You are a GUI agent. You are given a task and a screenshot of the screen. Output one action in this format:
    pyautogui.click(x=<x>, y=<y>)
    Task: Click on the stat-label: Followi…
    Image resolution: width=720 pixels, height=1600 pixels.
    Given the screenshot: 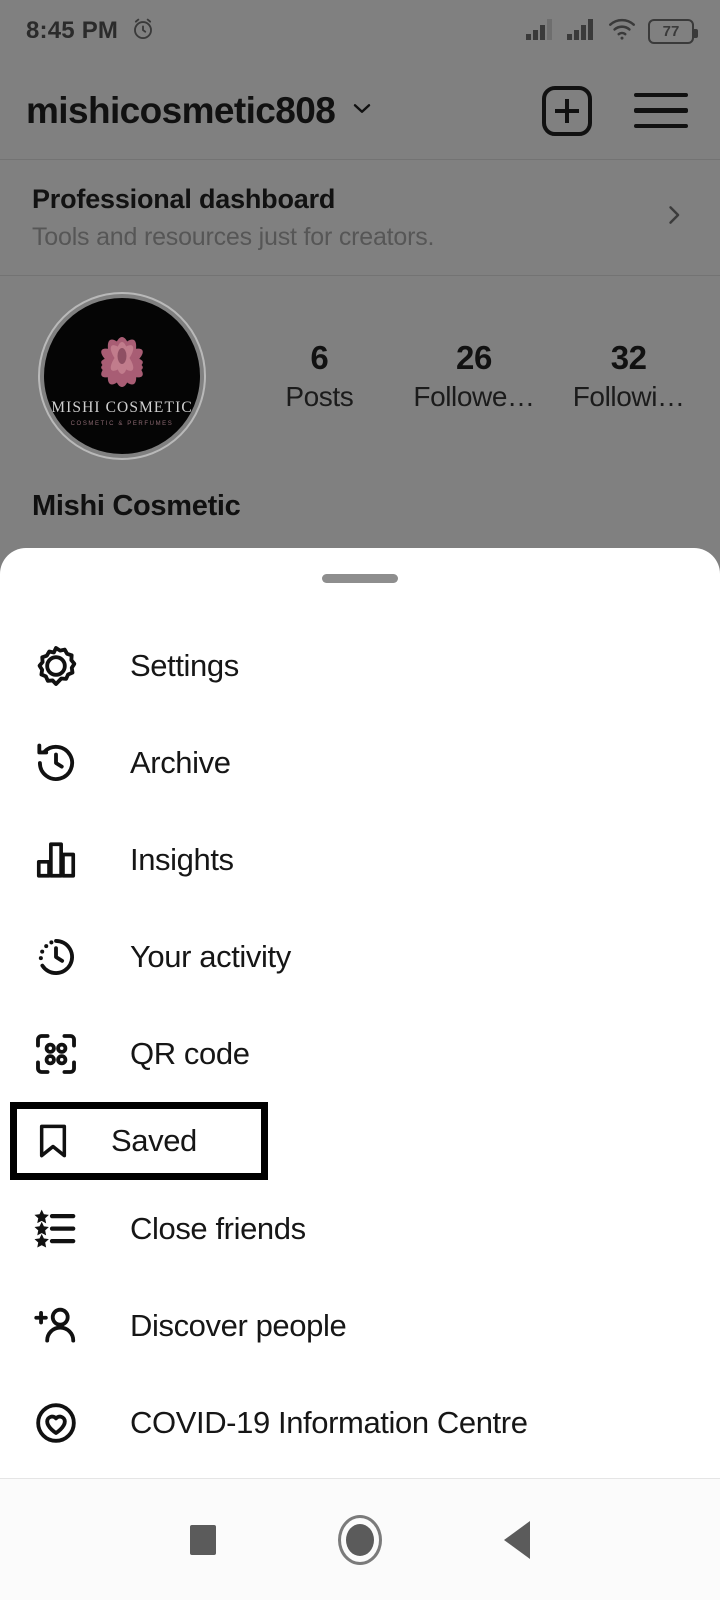 What is the action you would take?
    pyautogui.click(x=628, y=396)
    